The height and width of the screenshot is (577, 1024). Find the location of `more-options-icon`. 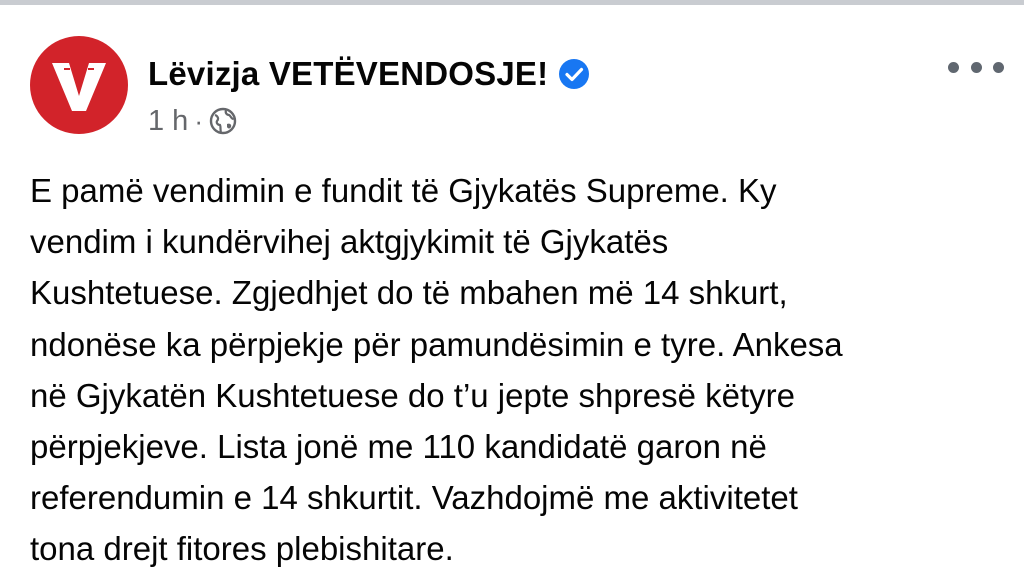

more-options-icon is located at coordinates (976, 67).